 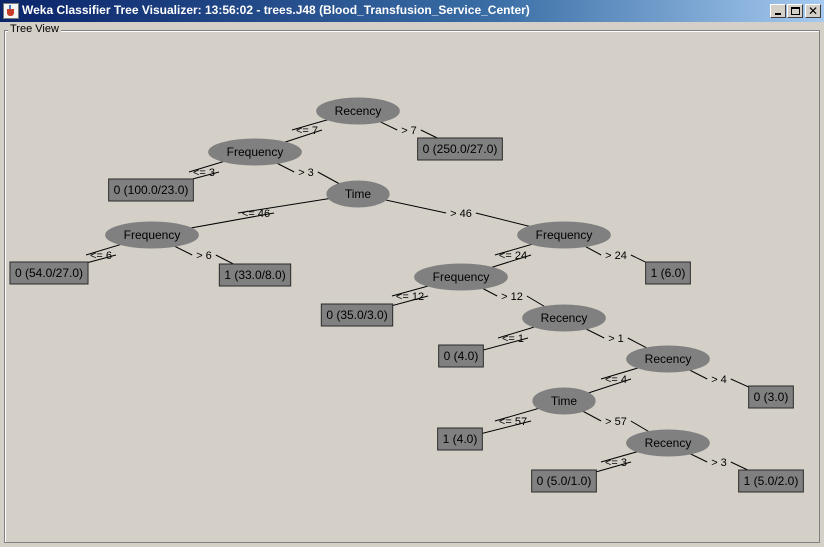 I want to click on edge-label: <= 46, so click(x=256, y=214).